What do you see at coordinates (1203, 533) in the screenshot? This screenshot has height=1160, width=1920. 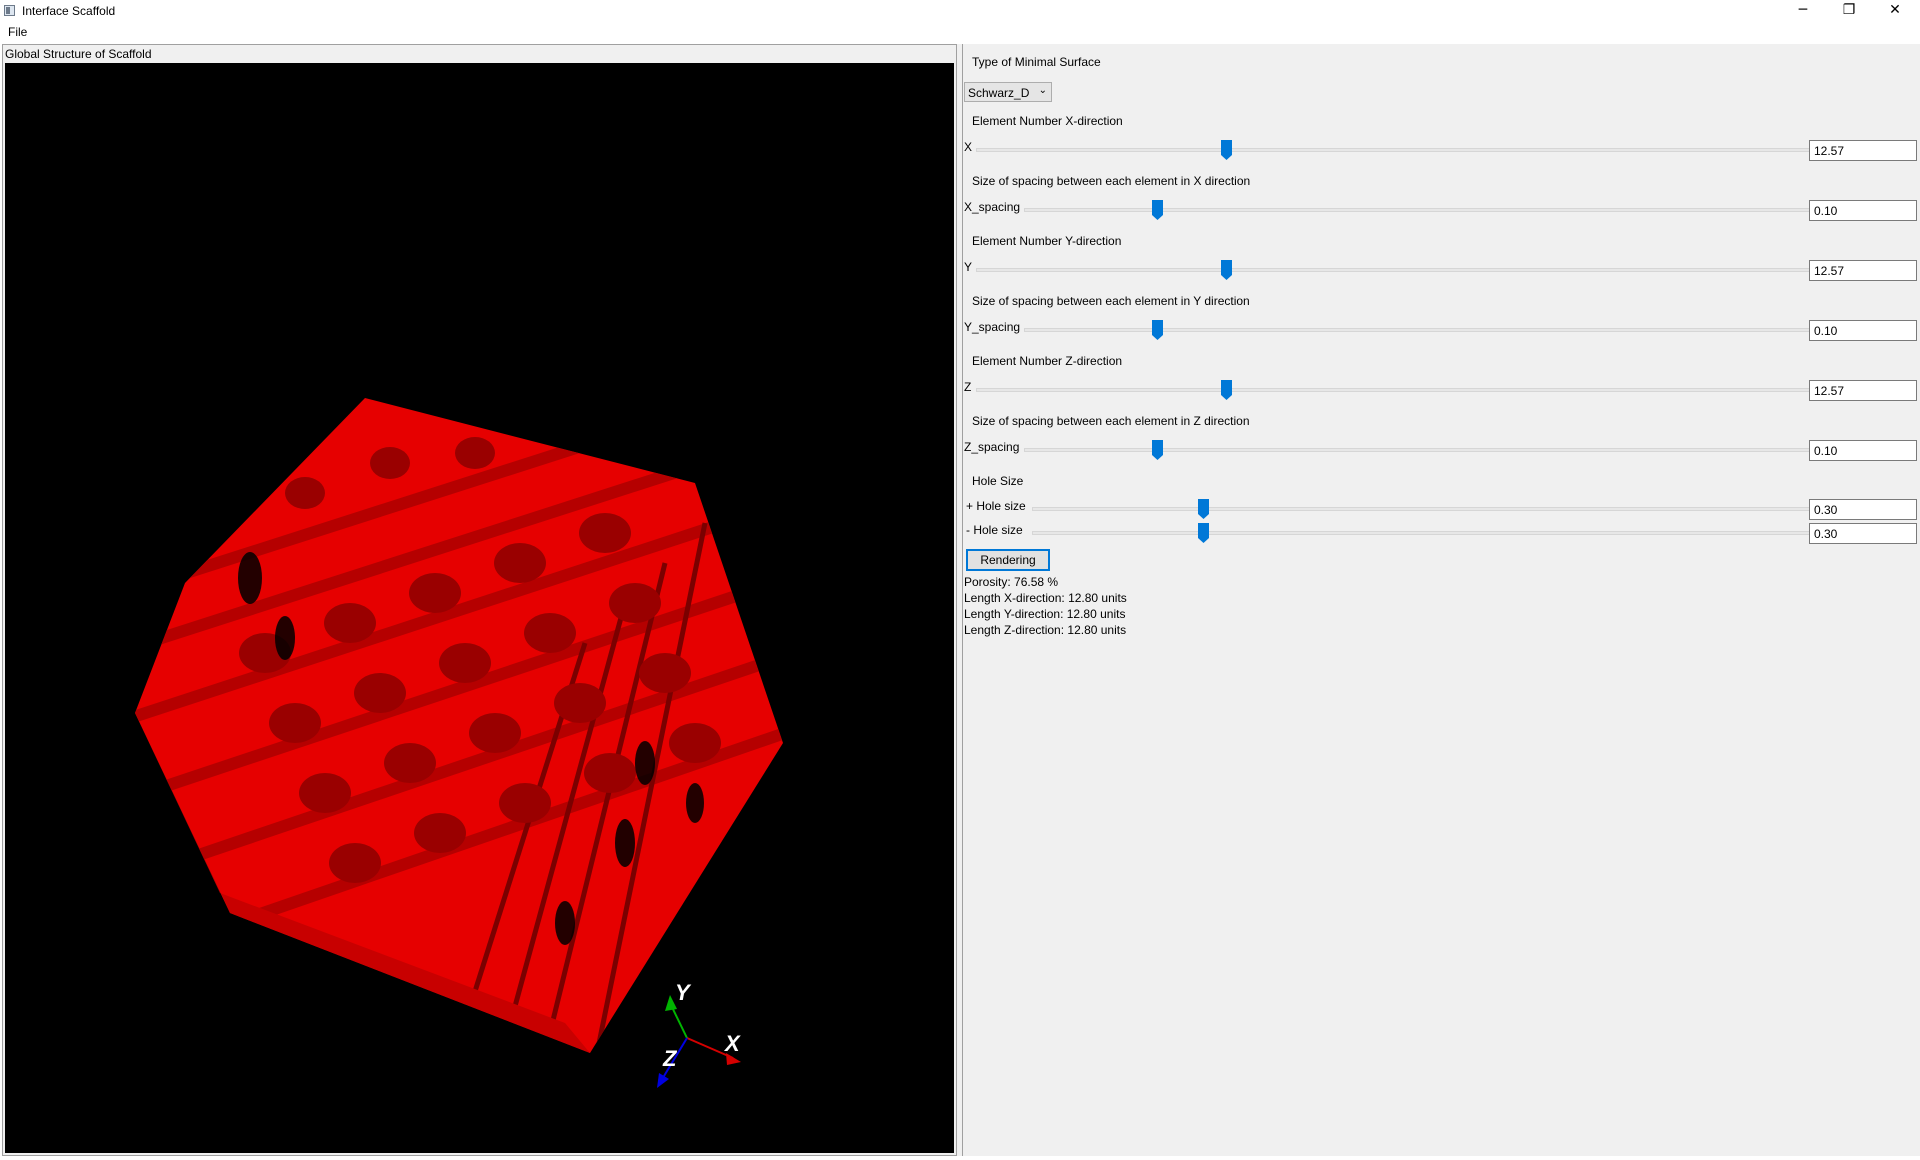 I see `hole-minus-slider-thumb` at bounding box center [1203, 533].